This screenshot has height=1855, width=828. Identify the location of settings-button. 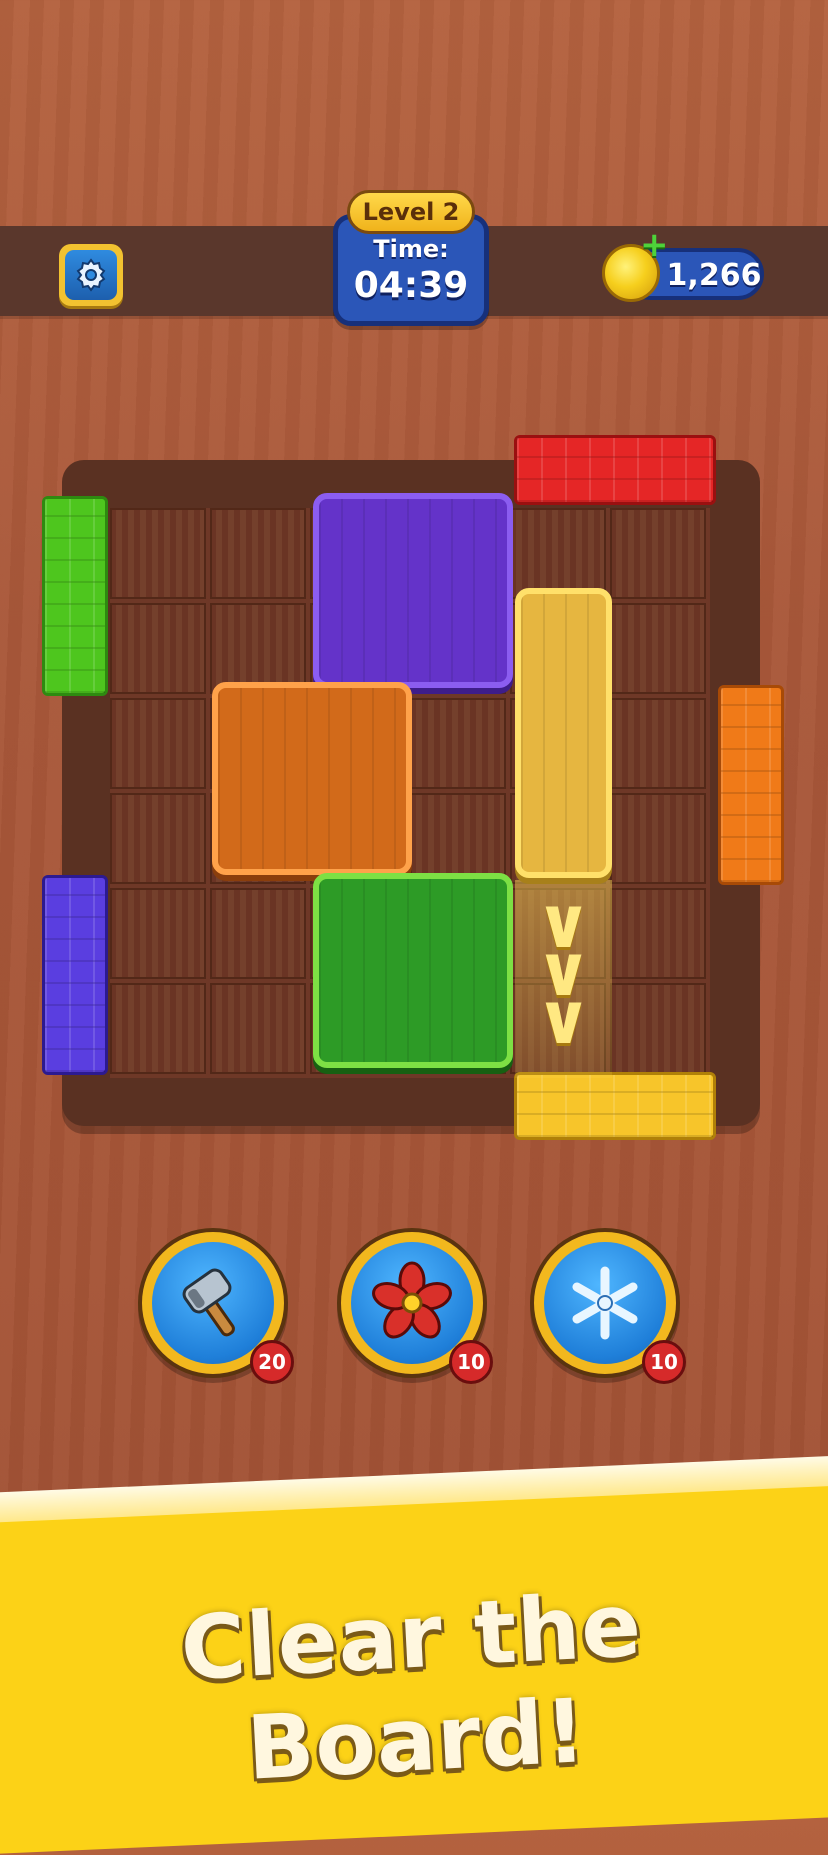
(91, 275).